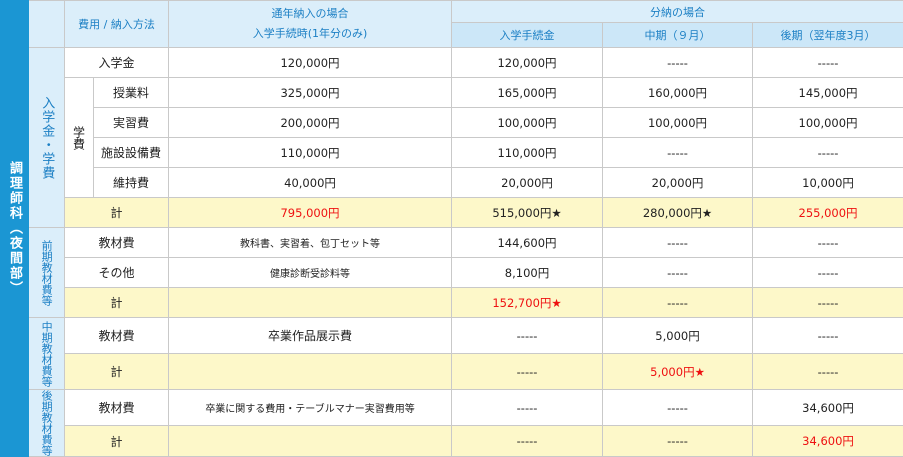 Image resolution: width=903 pixels, height=457 pixels. I want to click on entry-jugyoryo: 165,000円, so click(527, 92).